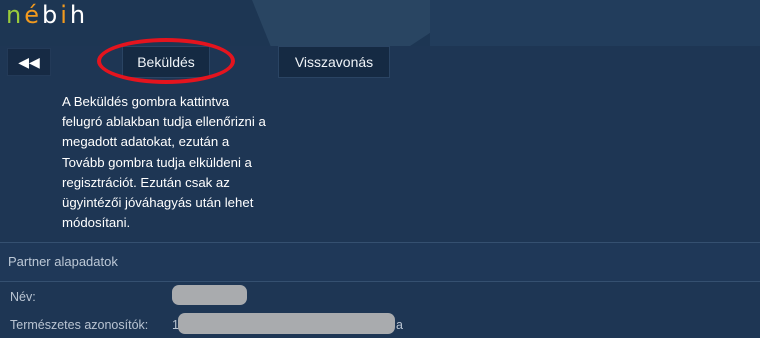 This screenshot has width=760, height=338. I want to click on redacted-name-value, so click(209, 295).